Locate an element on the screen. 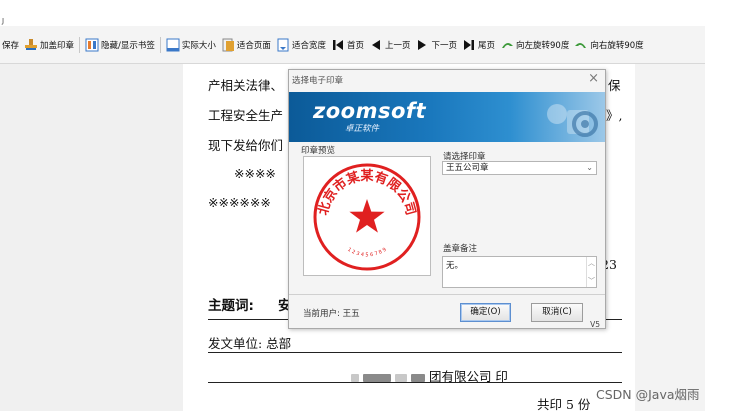 This screenshot has height=411, width=733. doc-line-5: ※※※※※※ is located at coordinates (239, 202).